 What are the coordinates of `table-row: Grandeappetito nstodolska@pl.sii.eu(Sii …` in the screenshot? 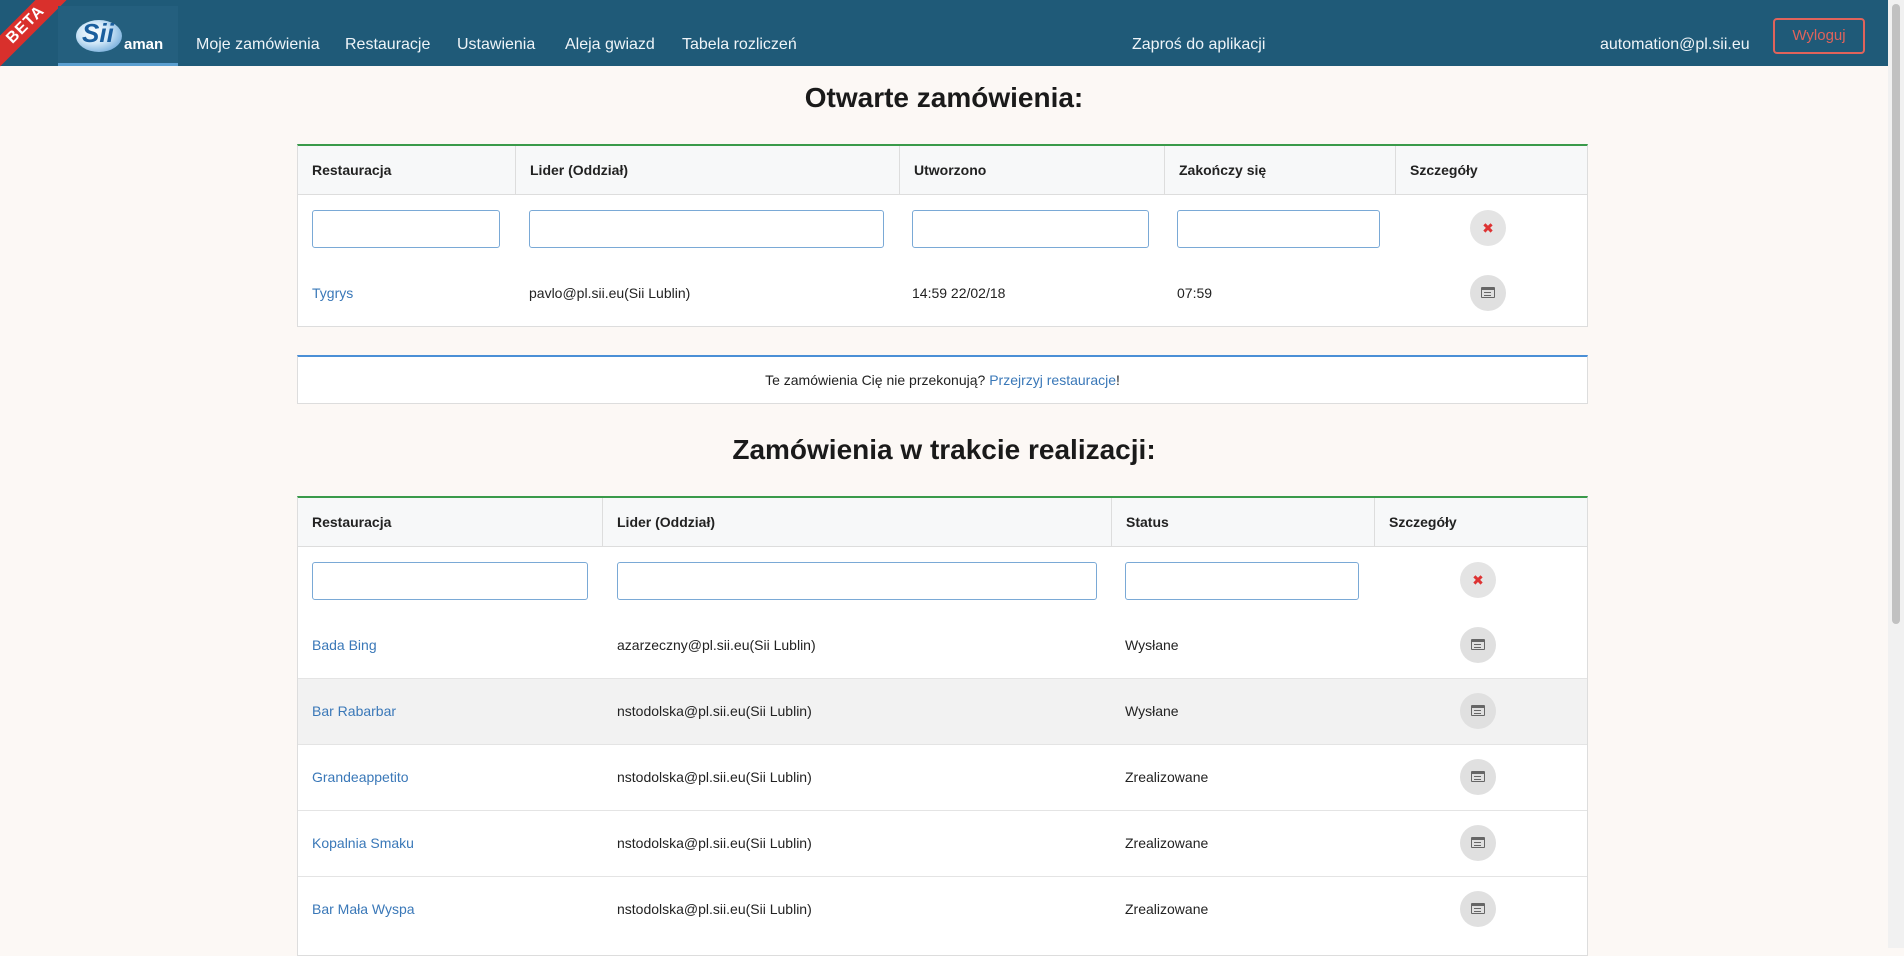 It's located at (942, 777).